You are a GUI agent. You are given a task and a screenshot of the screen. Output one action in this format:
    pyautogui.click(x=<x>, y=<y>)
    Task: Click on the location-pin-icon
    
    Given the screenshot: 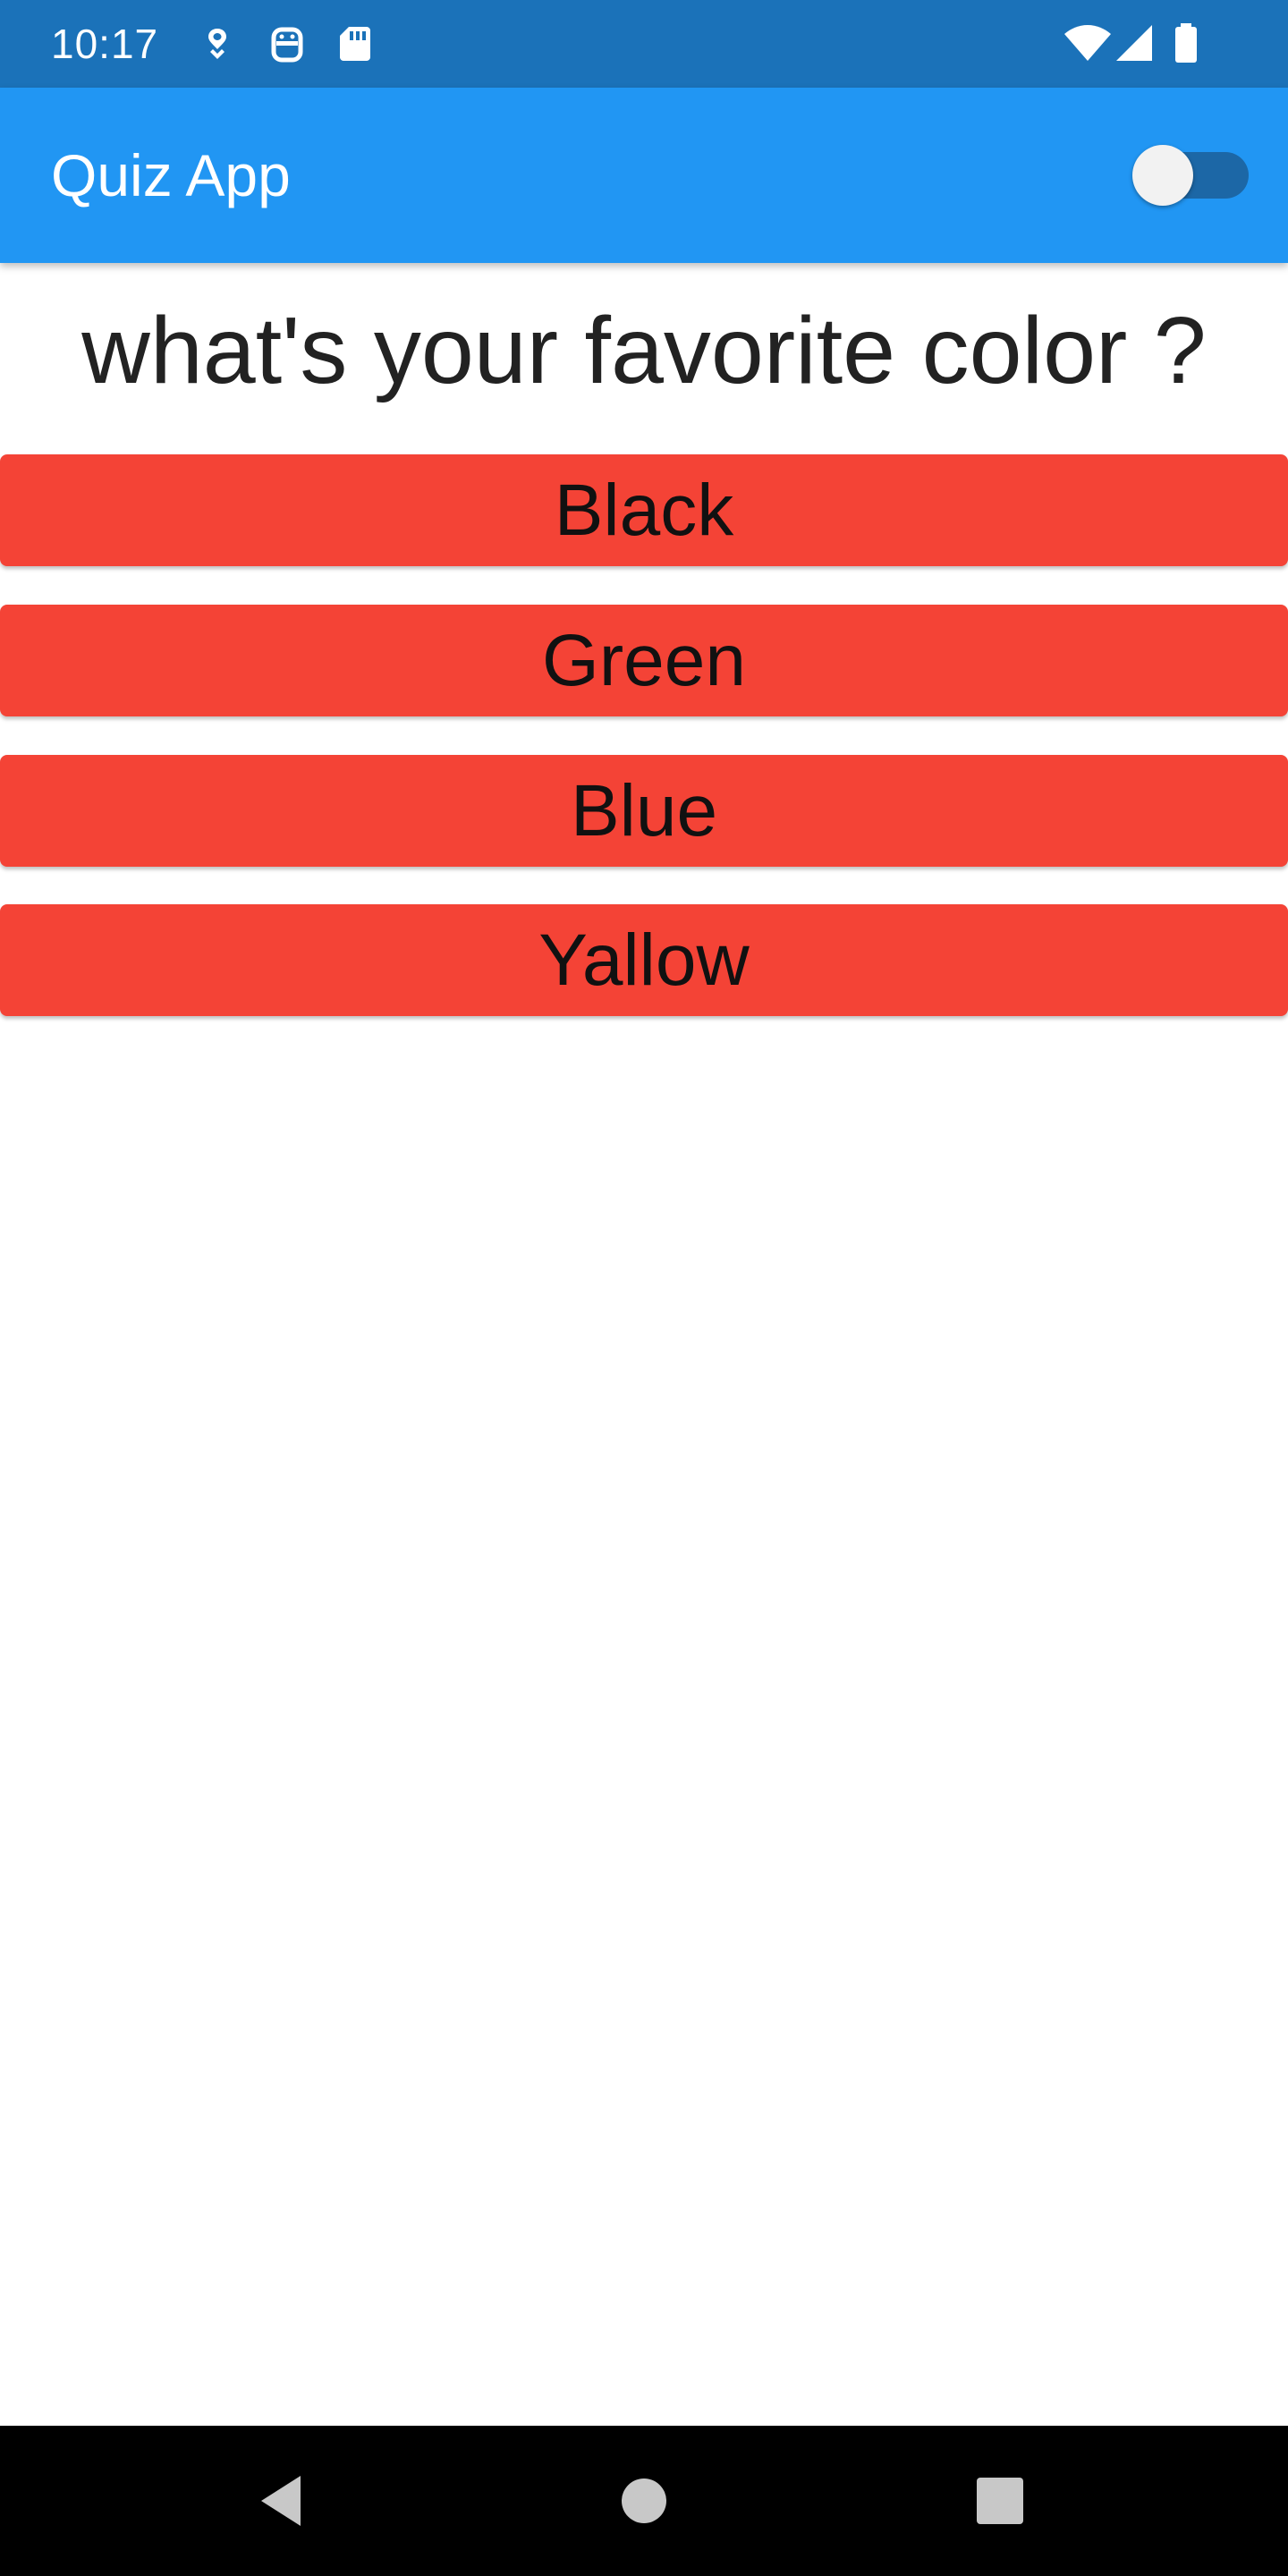 What is the action you would take?
    pyautogui.click(x=217, y=44)
    